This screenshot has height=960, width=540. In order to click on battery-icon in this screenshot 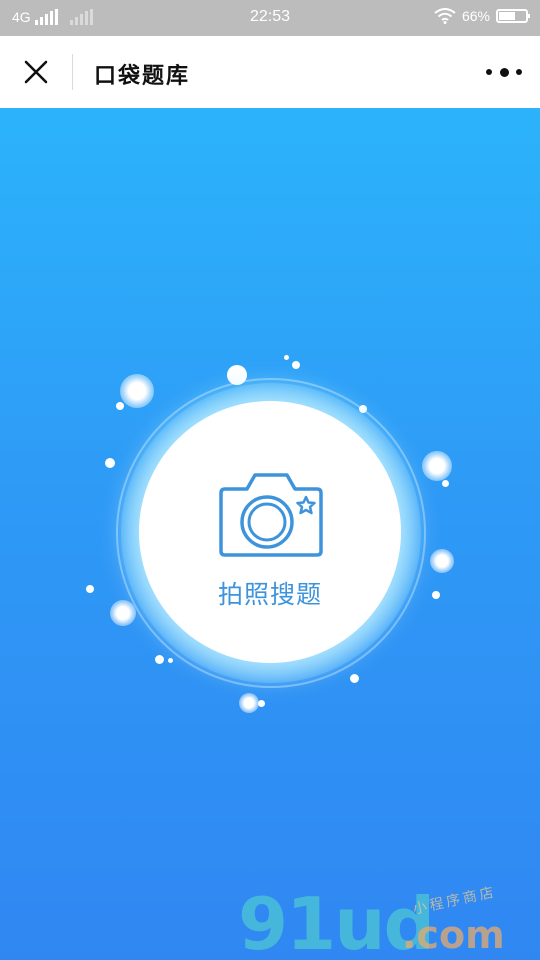, I will do `click(513, 16)`.